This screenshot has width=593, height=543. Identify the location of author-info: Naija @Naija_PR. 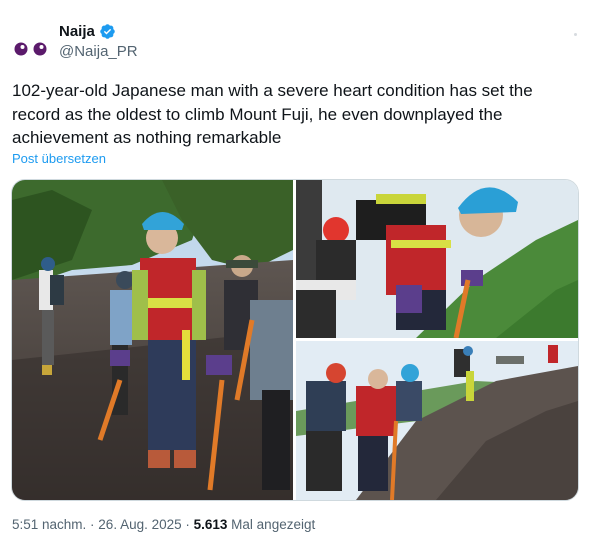
(98, 41).